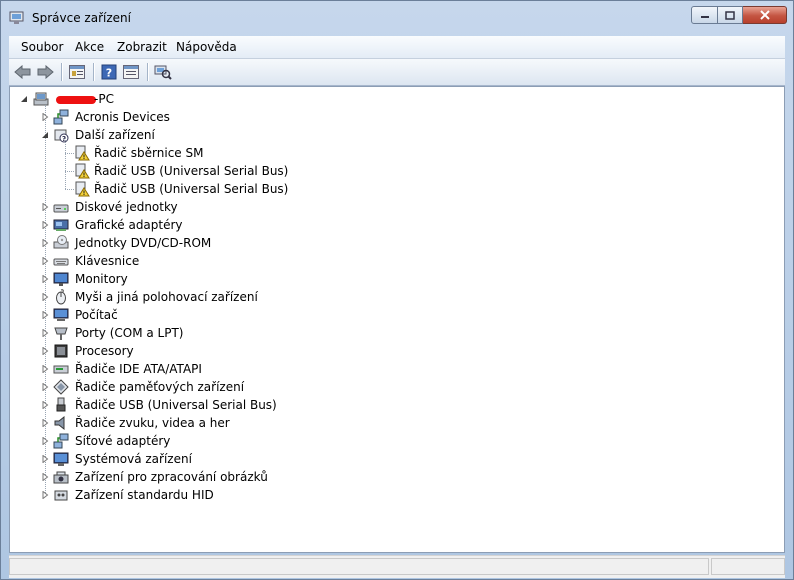 This screenshot has height=580, width=794. Describe the element at coordinates (61, 262) in the screenshot. I see `keyboard-icon` at that location.